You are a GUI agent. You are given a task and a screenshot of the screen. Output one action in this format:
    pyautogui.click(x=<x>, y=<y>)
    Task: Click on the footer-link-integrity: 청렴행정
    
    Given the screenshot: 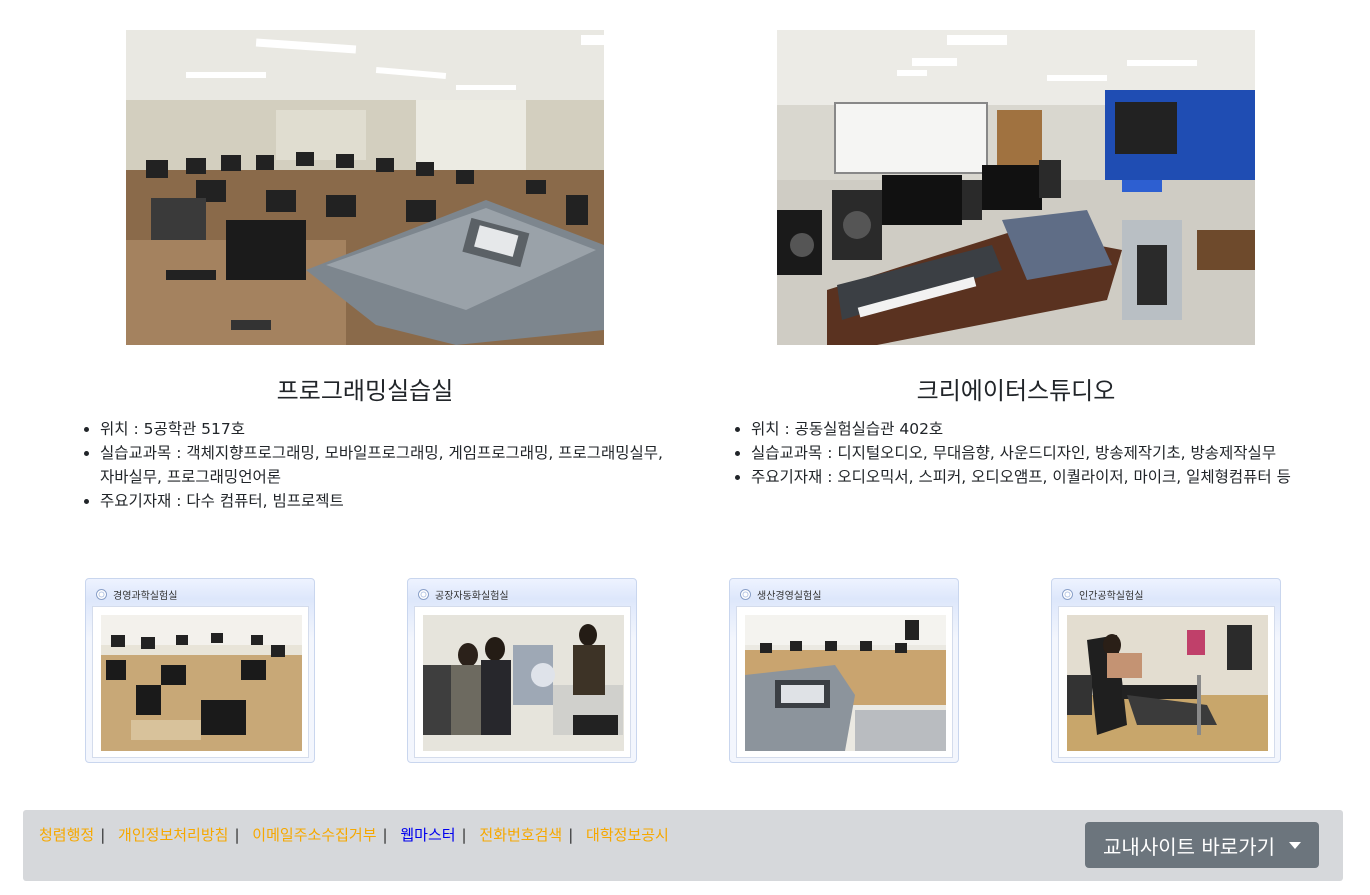 What is the action you would take?
    pyautogui.click(x=66, y=835)
    